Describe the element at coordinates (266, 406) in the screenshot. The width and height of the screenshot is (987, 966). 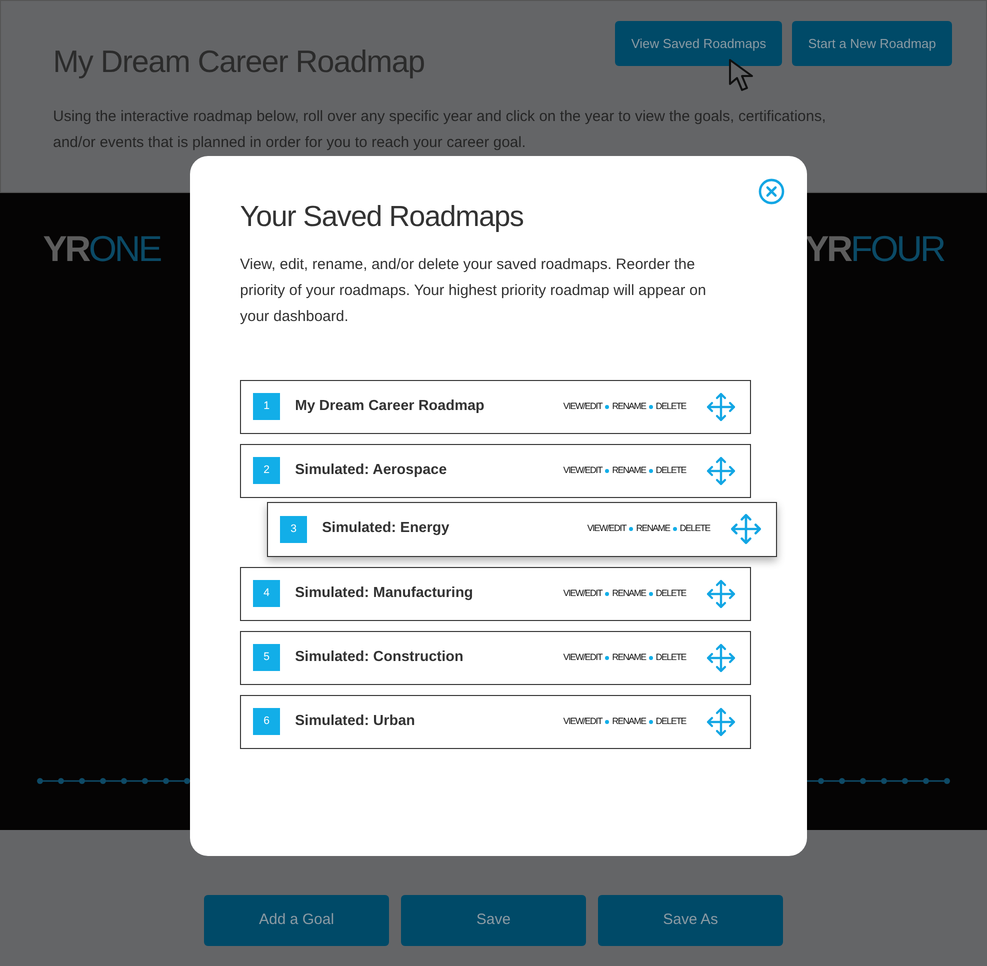
I see `priority-number: 1` at that location.